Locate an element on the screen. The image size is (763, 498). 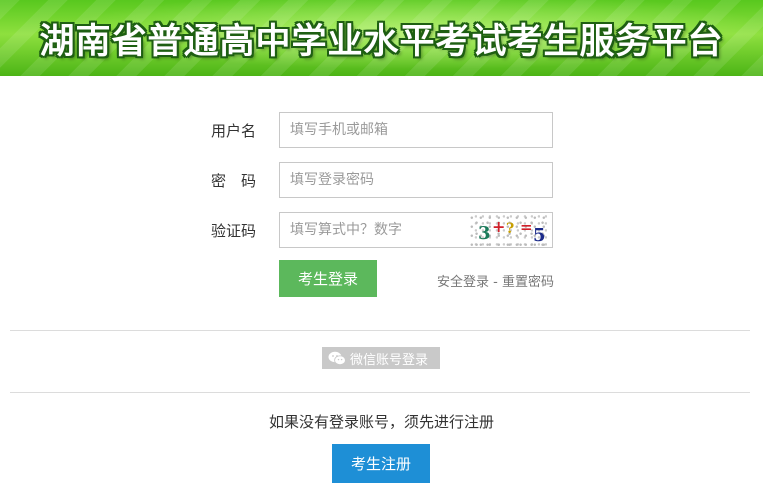
captcha-char: 5 is located at coordinates (539, 235).